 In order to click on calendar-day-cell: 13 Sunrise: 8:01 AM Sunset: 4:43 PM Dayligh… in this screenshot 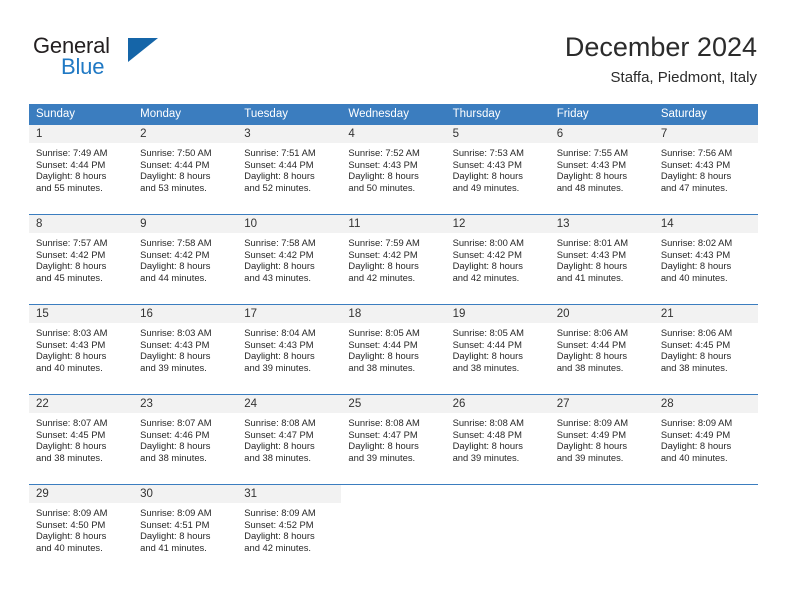, I will do `click(601, 259)`.